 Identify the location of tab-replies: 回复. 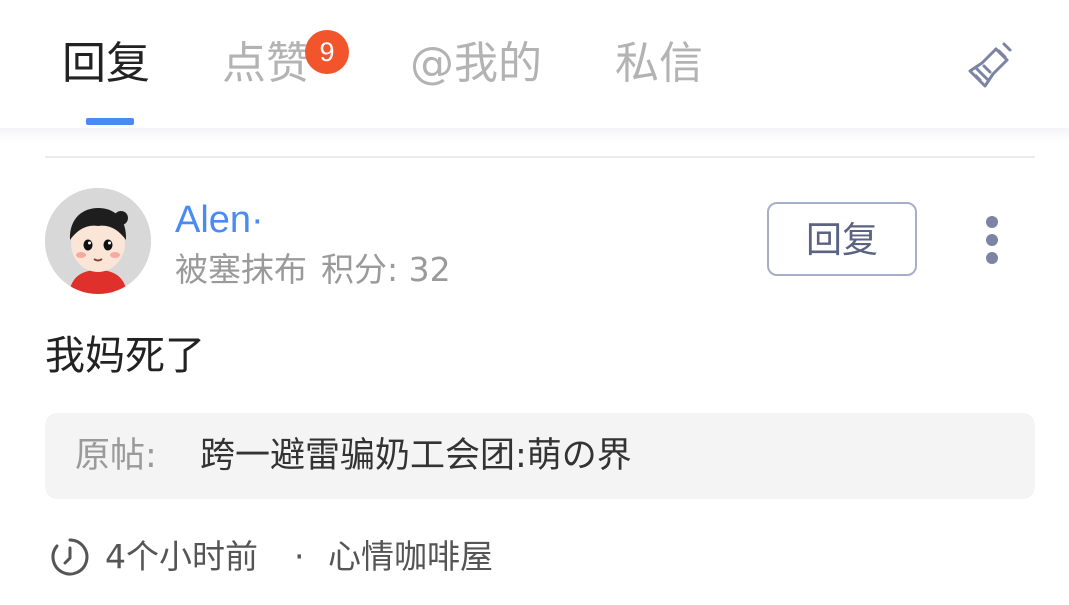
(106, 64).